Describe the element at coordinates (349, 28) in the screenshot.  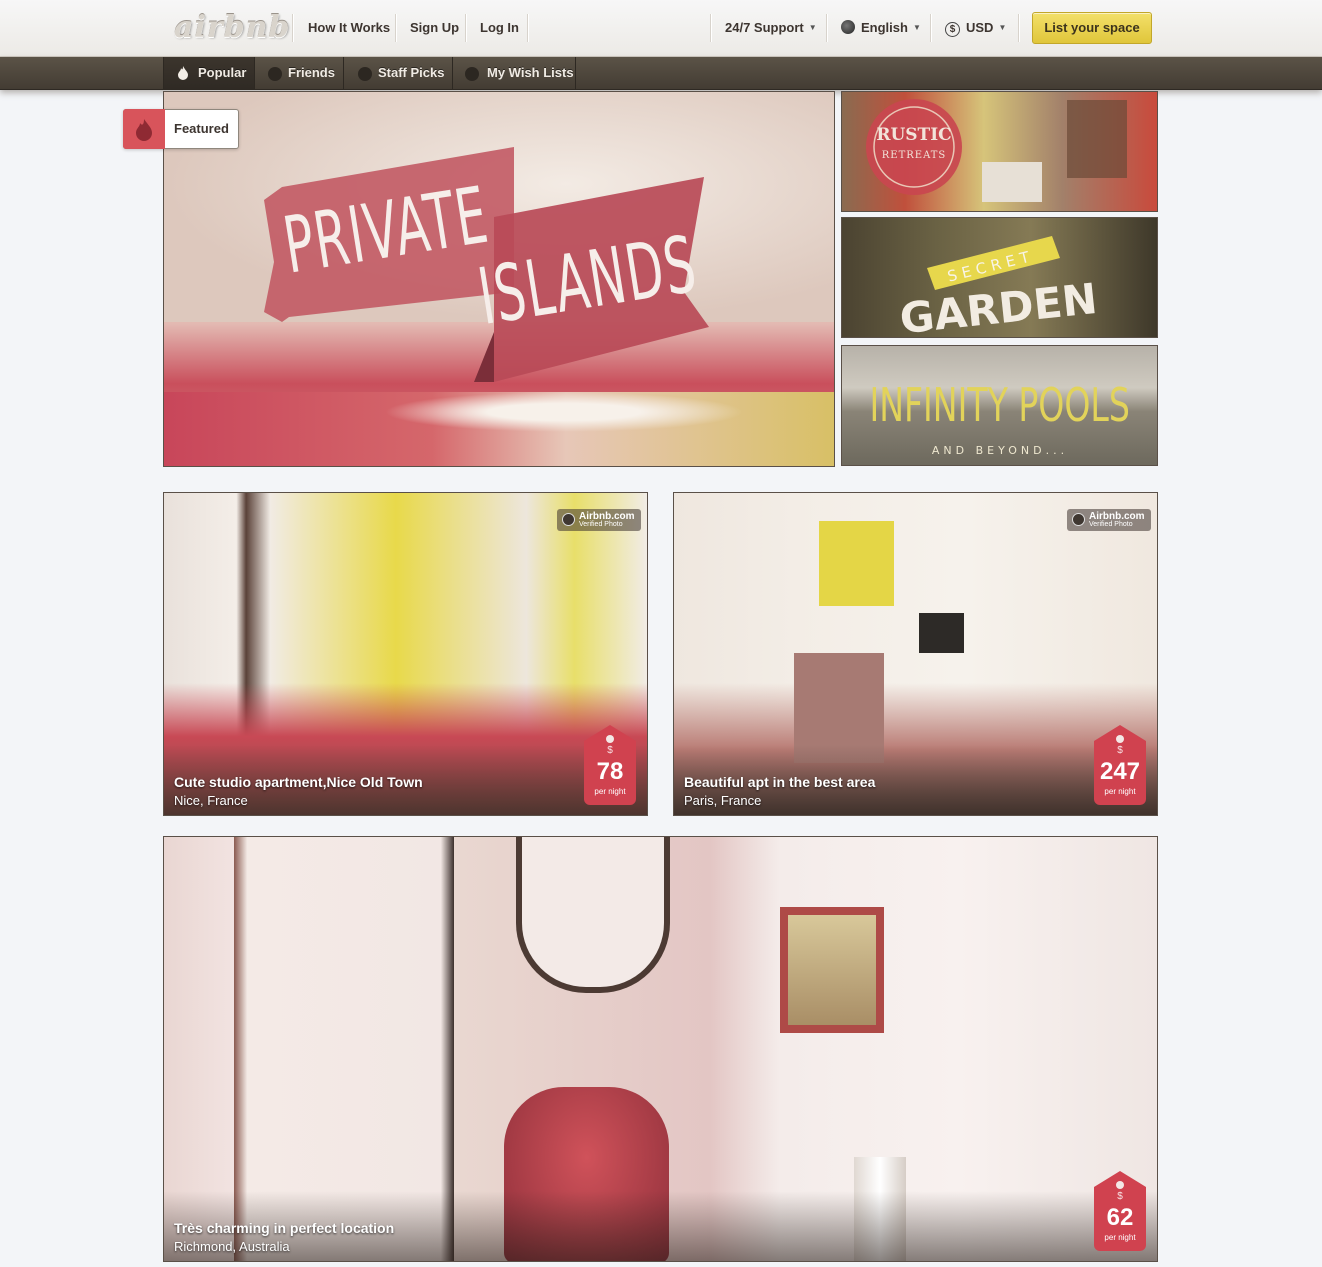
I see `how-it-works-link: How It Works` at that location.